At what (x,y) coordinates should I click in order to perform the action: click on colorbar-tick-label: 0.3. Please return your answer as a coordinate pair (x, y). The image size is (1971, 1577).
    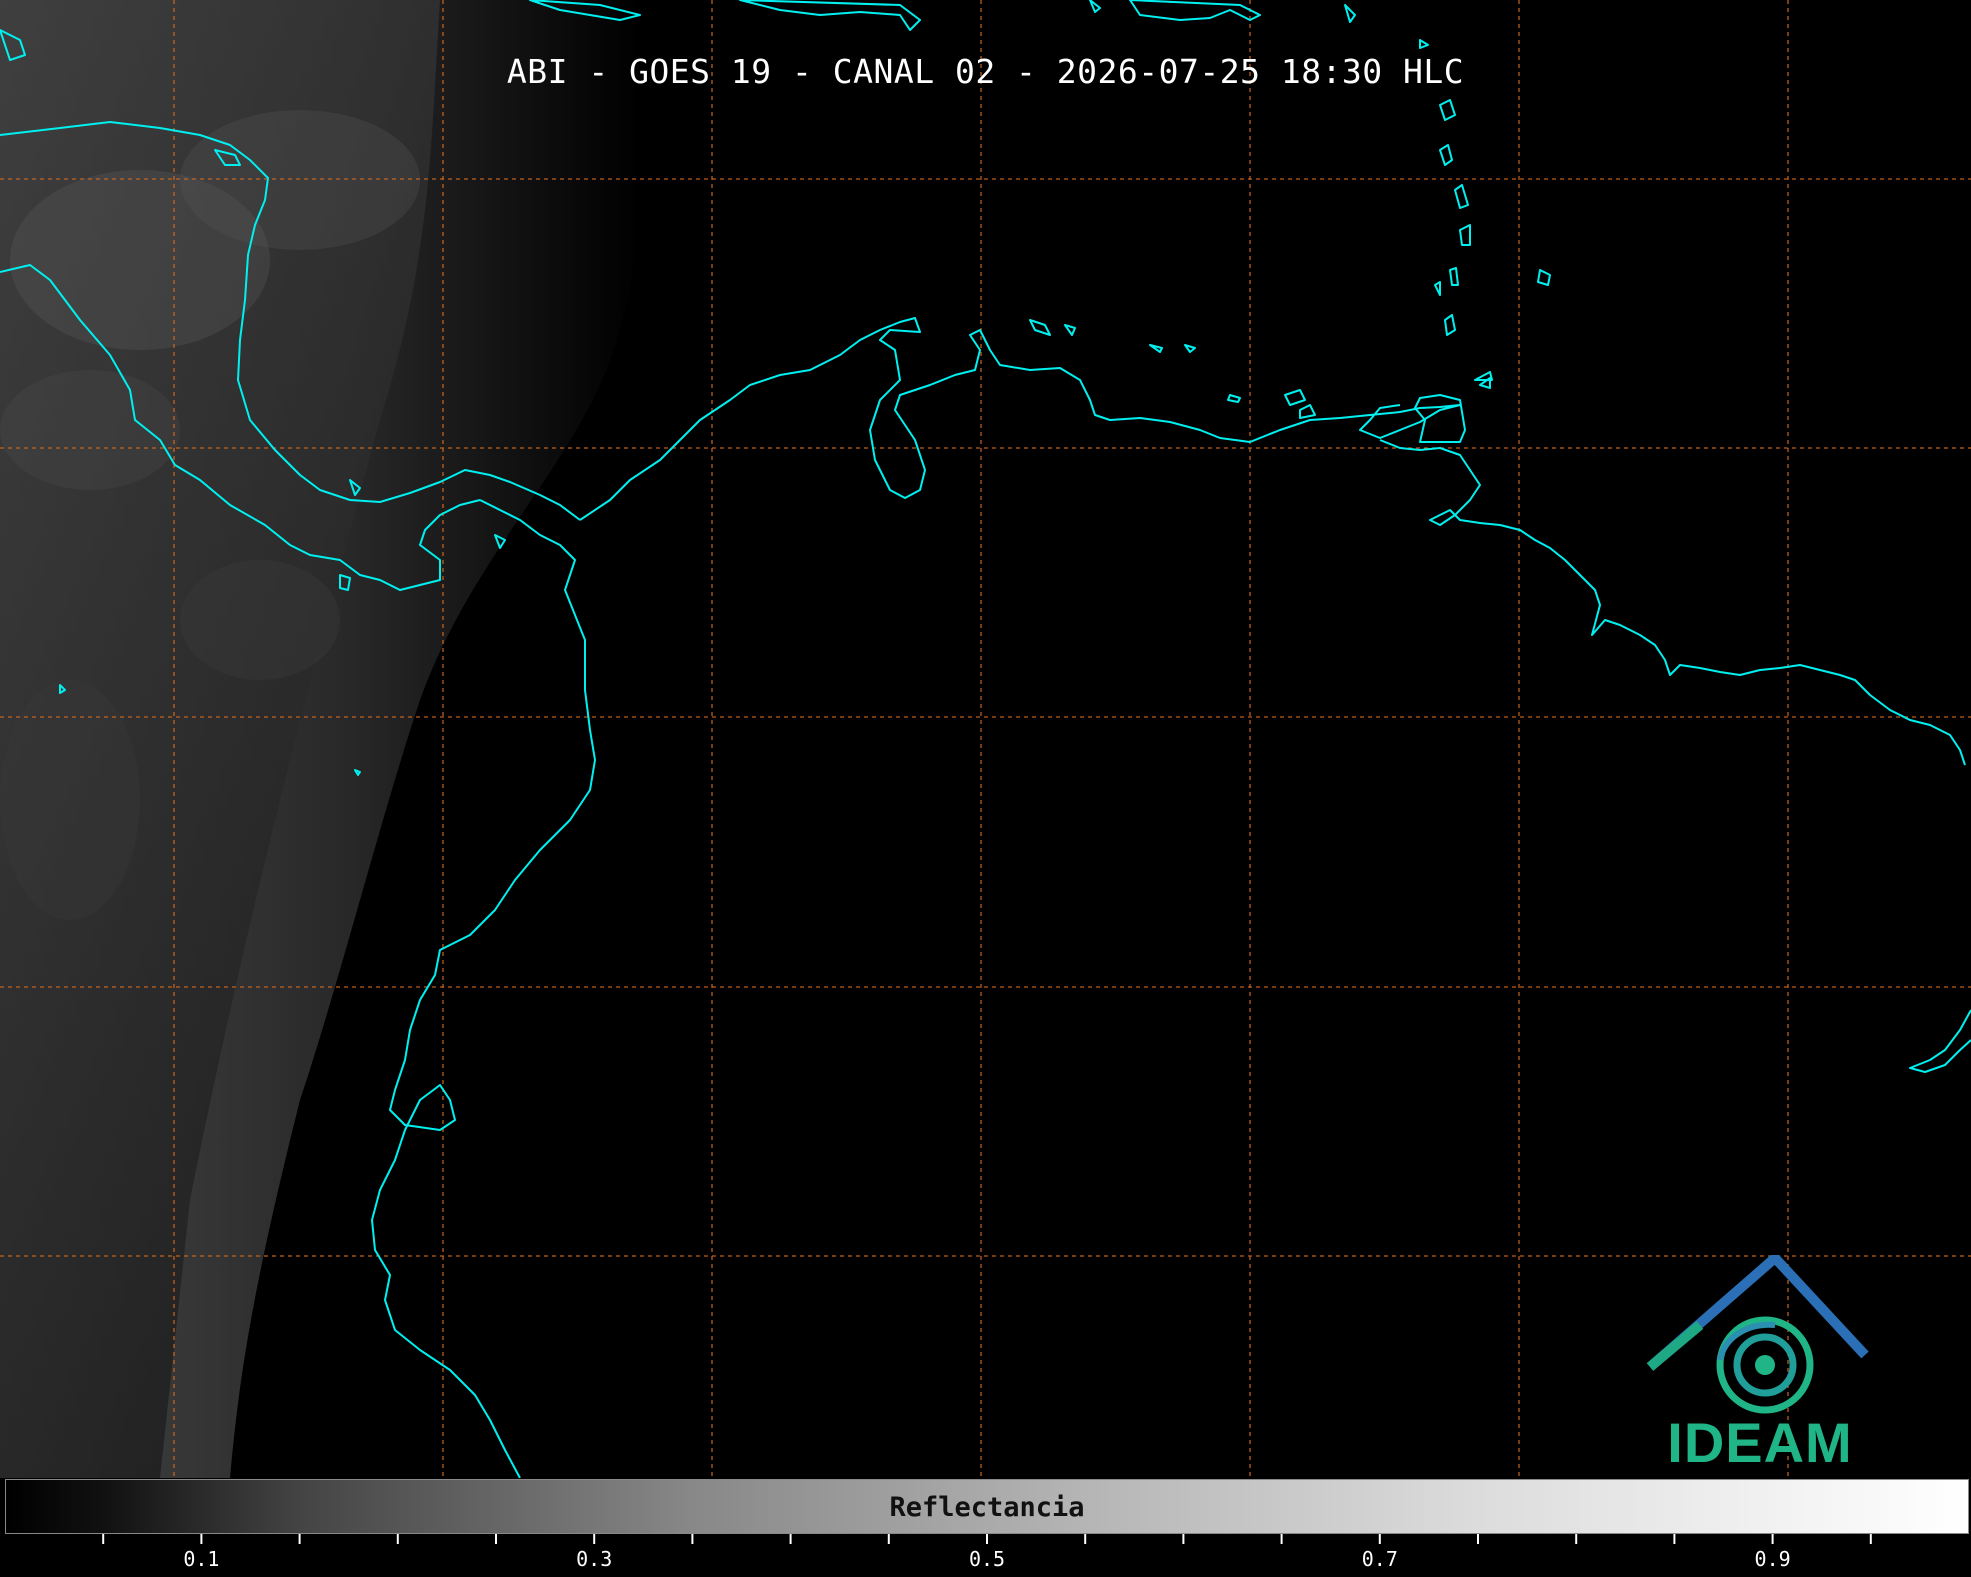
    Looking at the image, I should click on (594, 1559).